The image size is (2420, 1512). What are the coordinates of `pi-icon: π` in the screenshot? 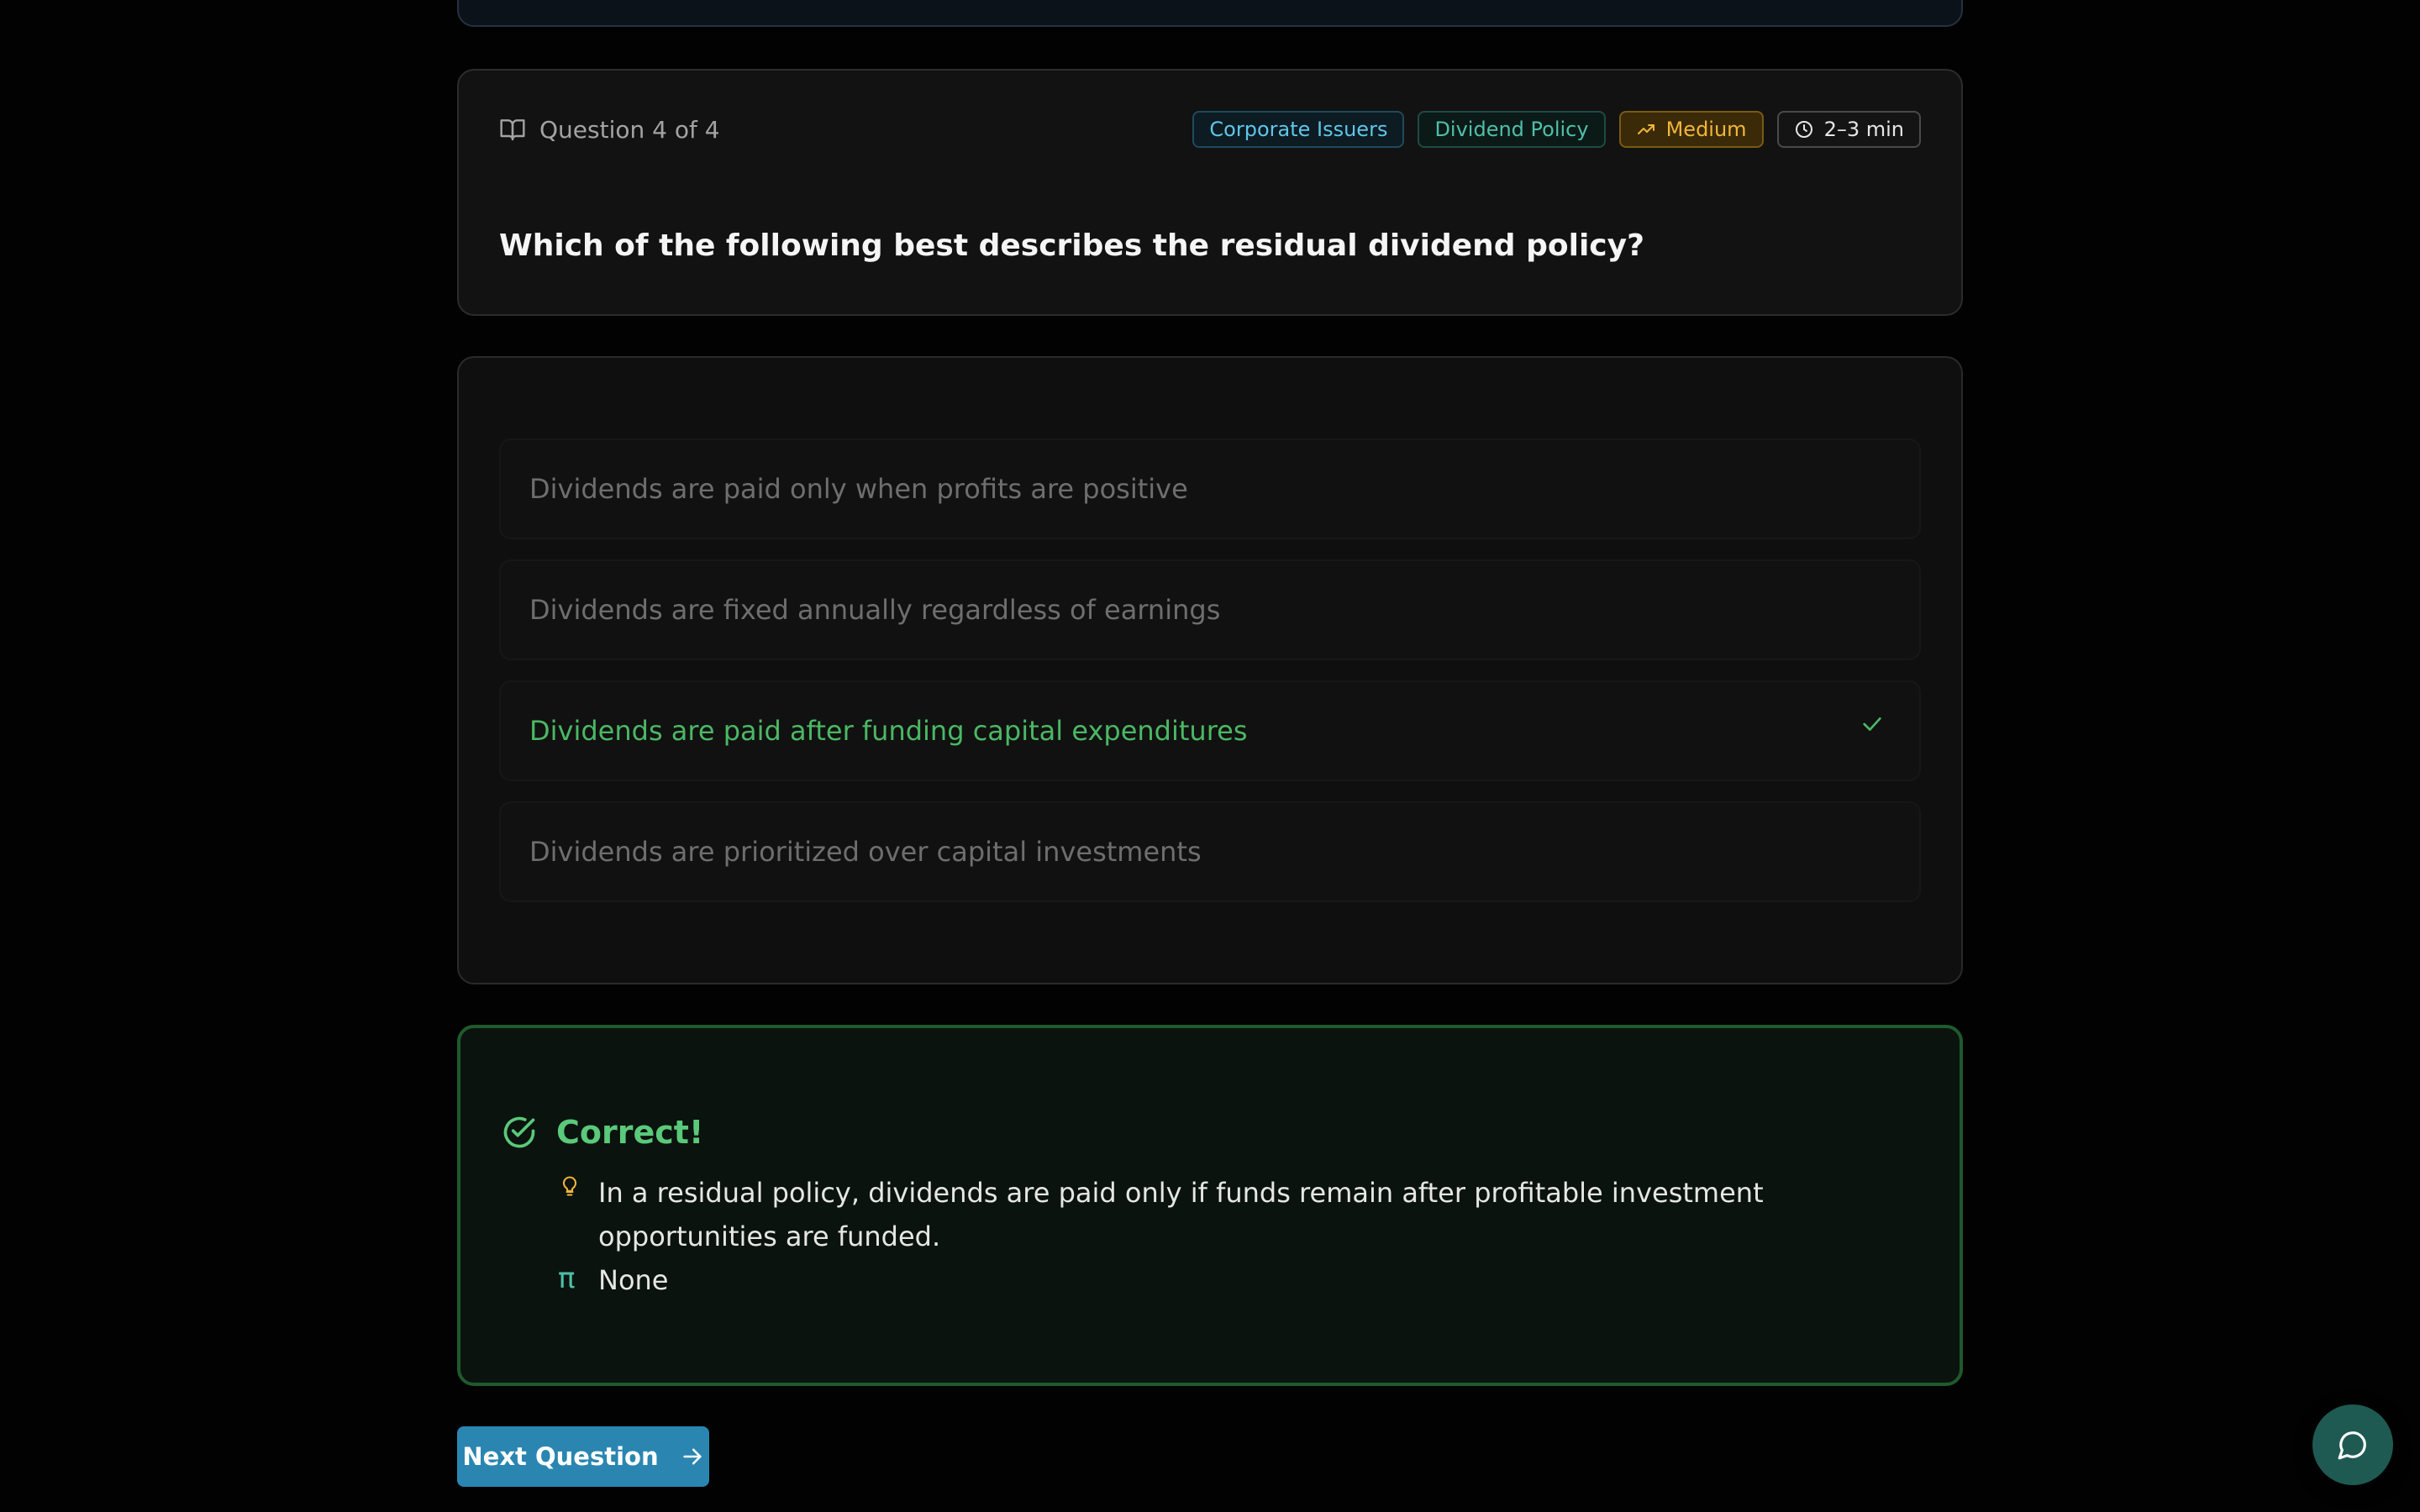 It's located at (567, 1278).